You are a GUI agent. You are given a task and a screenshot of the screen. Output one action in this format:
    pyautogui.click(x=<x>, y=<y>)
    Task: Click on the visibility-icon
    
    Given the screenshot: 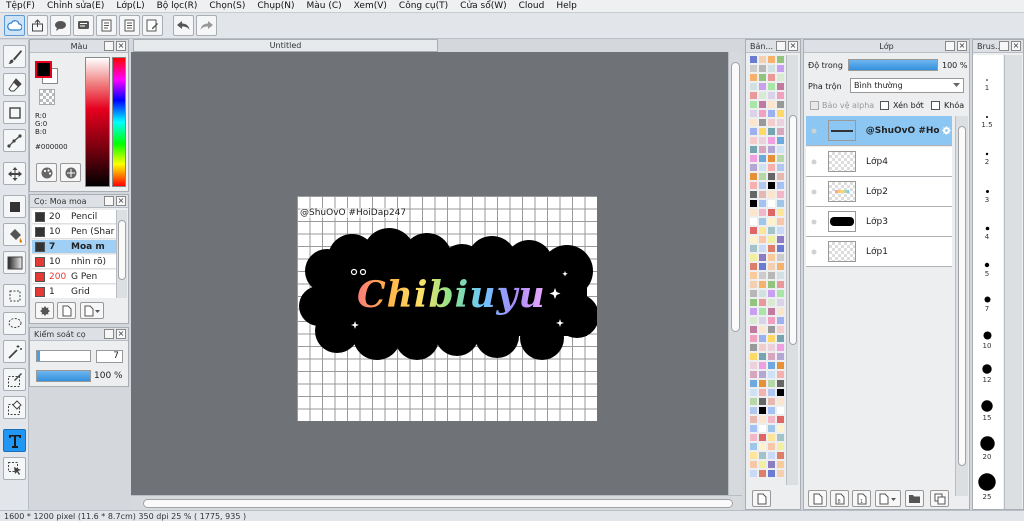 What is the action you would take?
    pyautogui.click(x=814, y=192)
    